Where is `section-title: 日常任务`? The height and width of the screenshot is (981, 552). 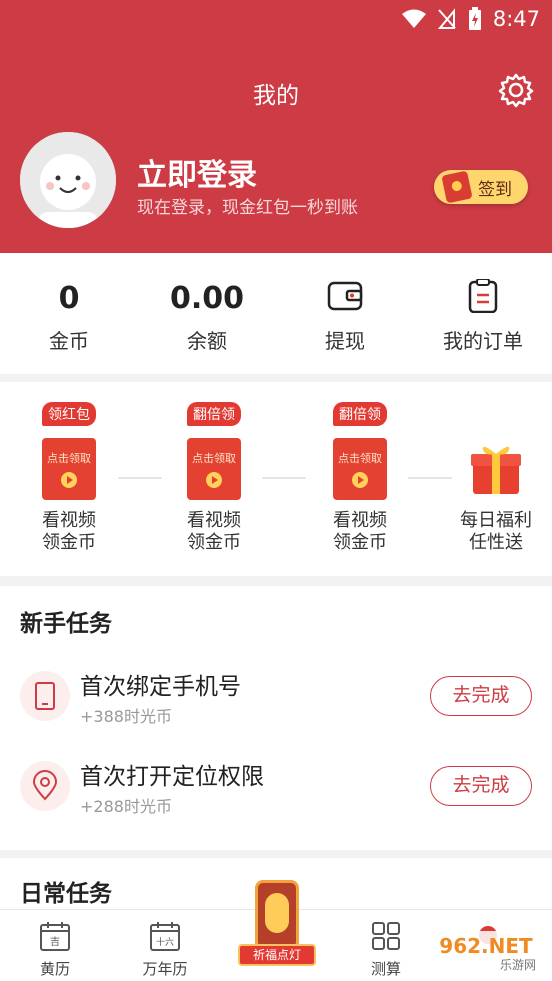 section-title: 日常任务 is located at coordinates (66, 894).